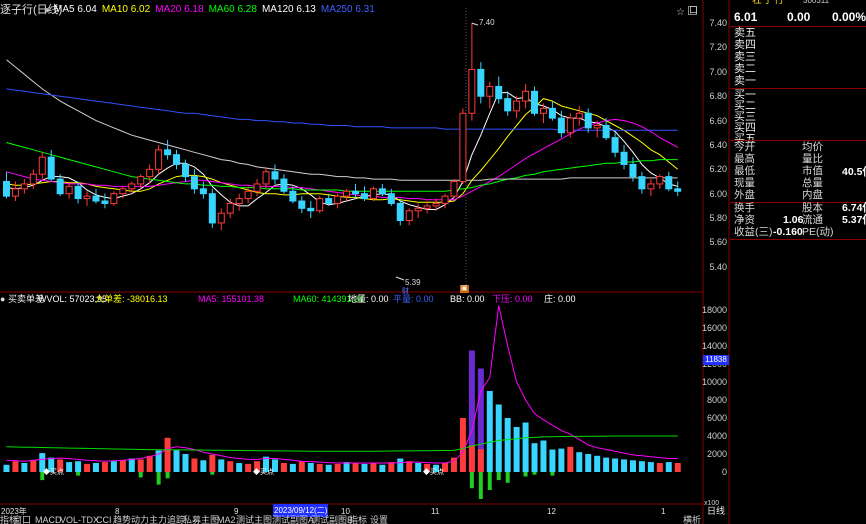  I want to click on bottom-tab: CCI, so click(104, 520).